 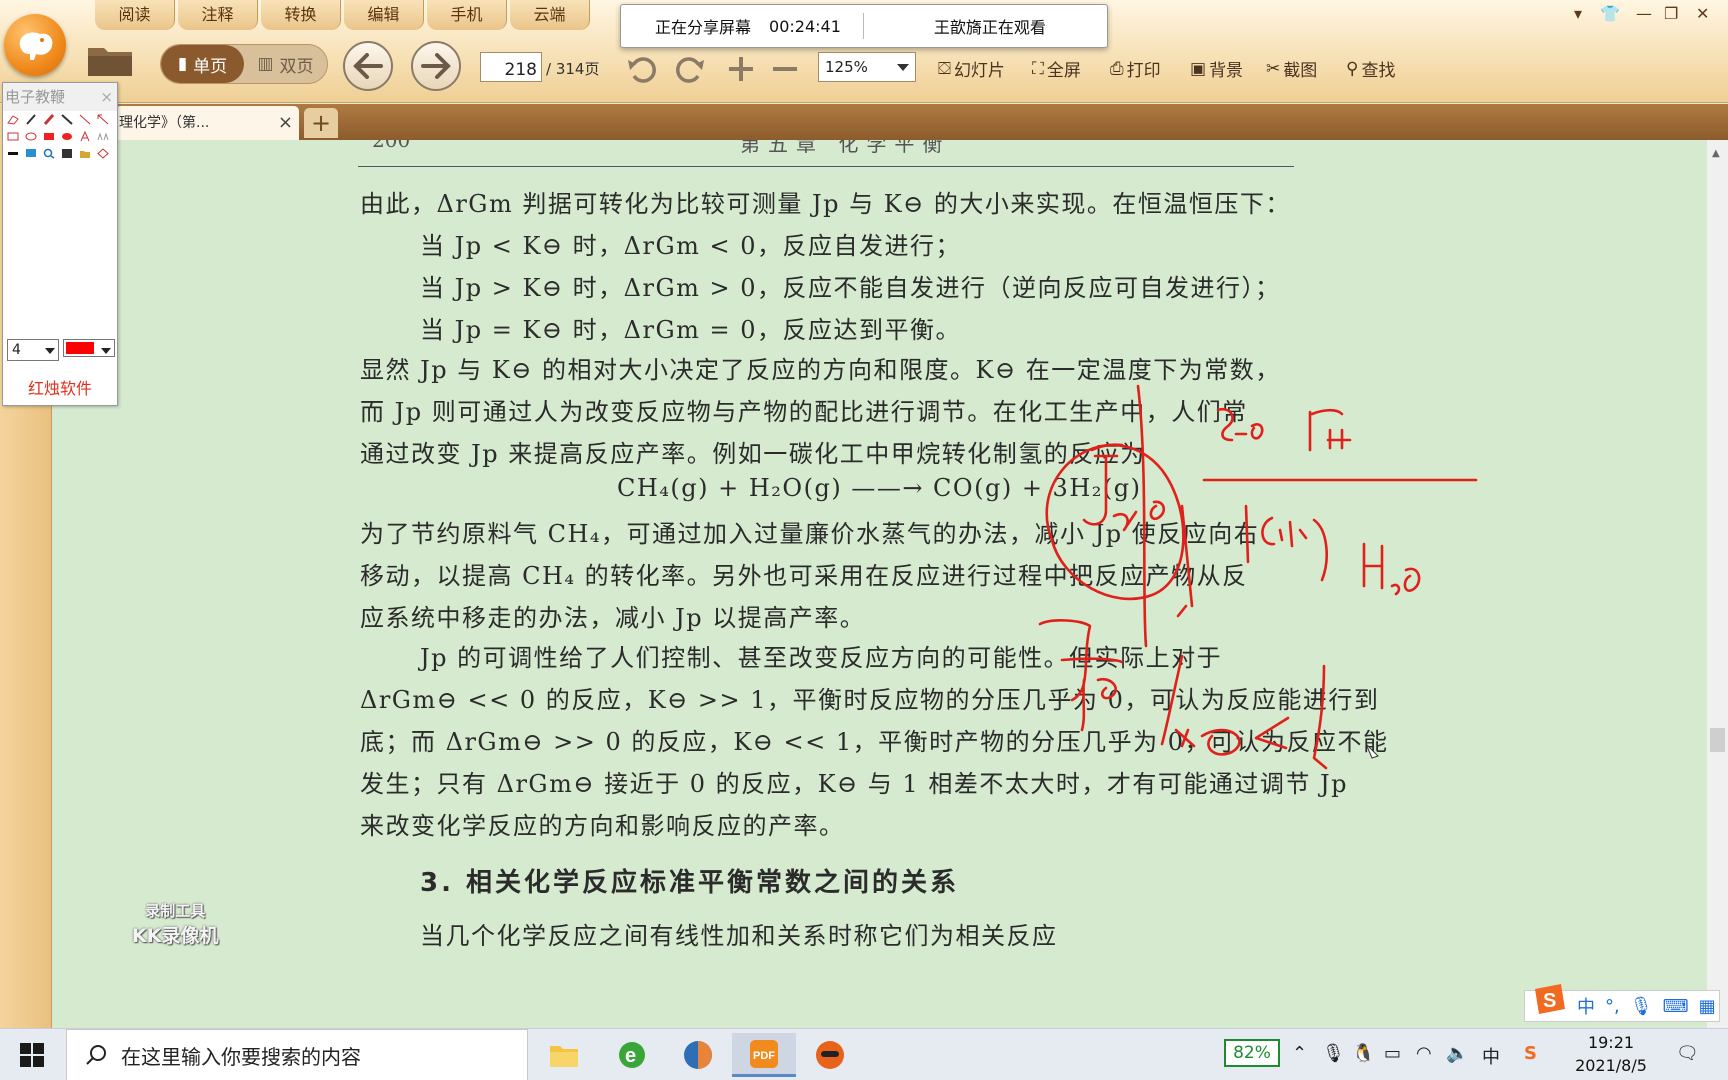 I want to click on save-icon, so click(x=67, y=153).